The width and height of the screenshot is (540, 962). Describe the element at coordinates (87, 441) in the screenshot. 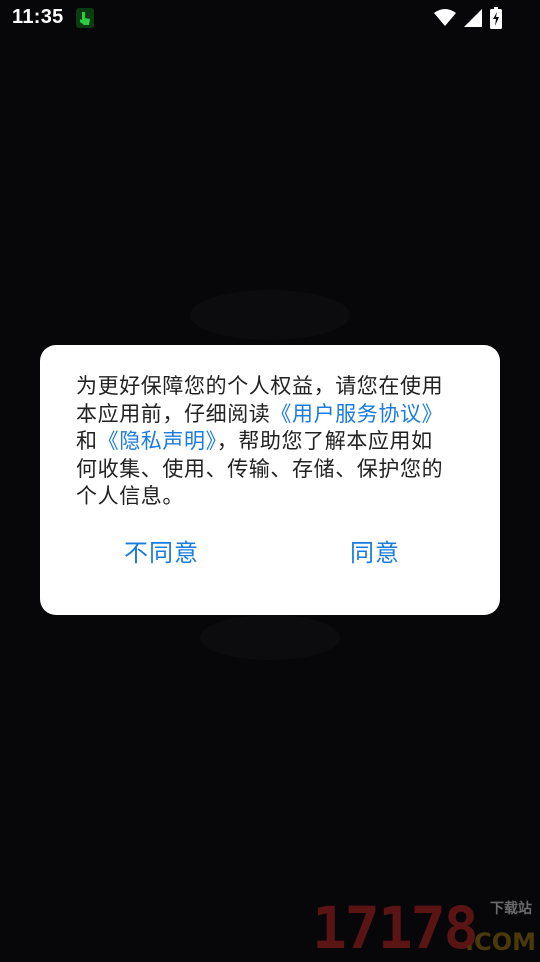

I see `message-and-text: 和` at that location.